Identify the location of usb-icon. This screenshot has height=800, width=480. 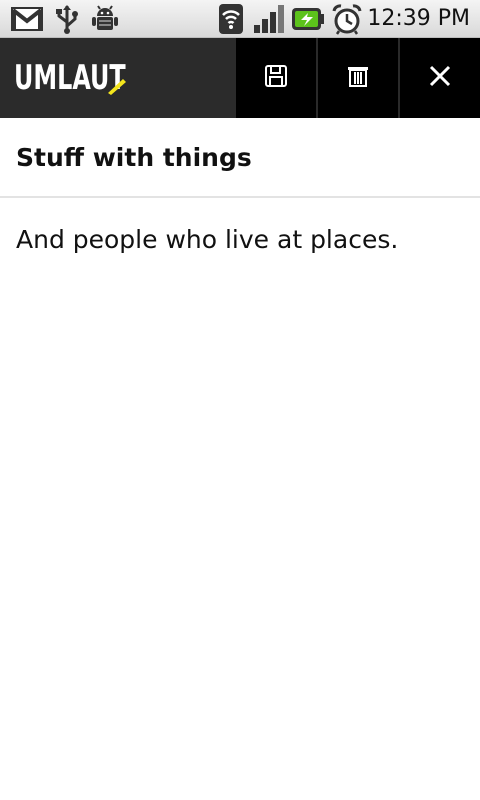
(67, 19).